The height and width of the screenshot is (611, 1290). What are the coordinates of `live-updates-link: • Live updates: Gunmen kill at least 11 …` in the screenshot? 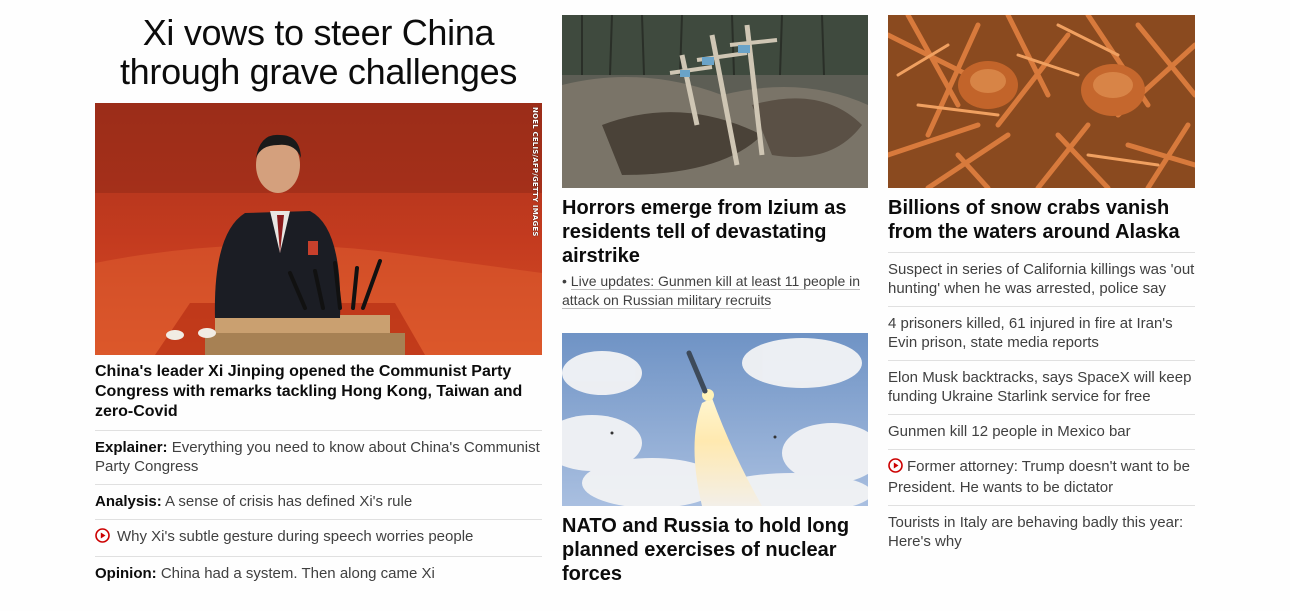 It's located at (715, 291).